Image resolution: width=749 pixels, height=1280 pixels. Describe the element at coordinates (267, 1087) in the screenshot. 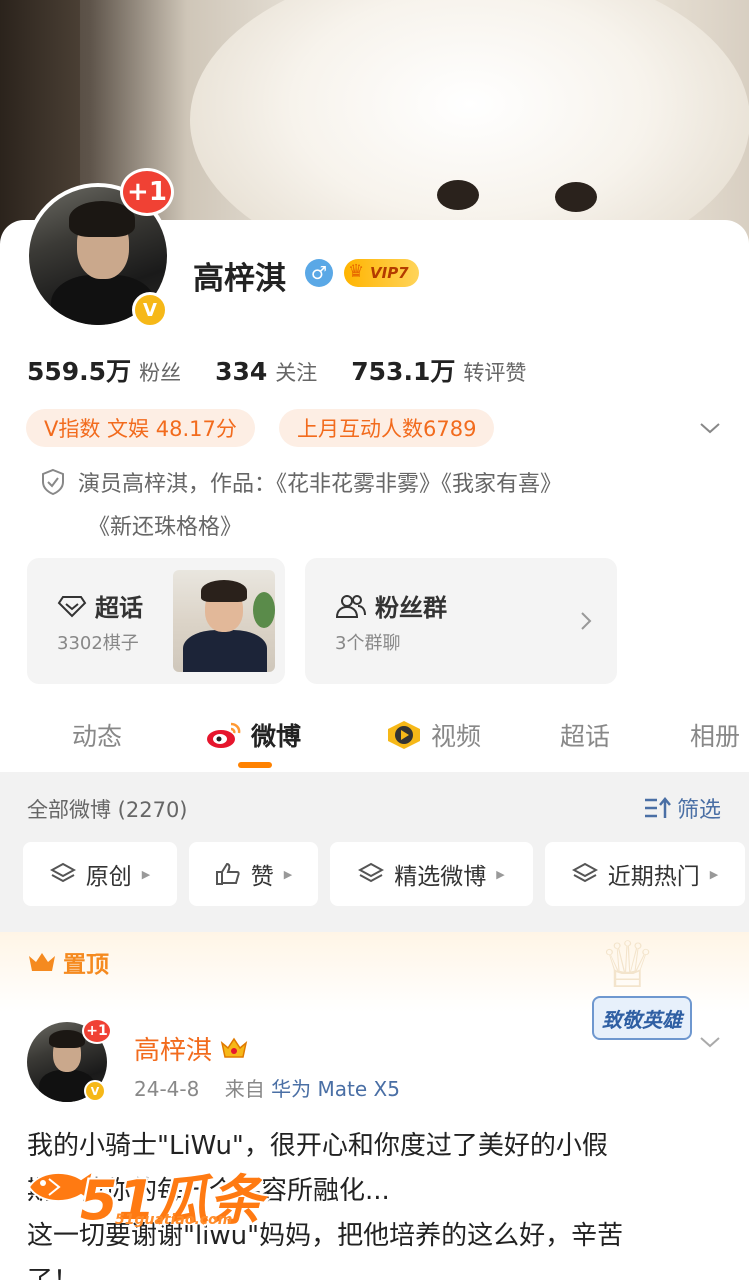

I see `post-meta: 24-4-8 来自 华为 Mate X5` at that location.